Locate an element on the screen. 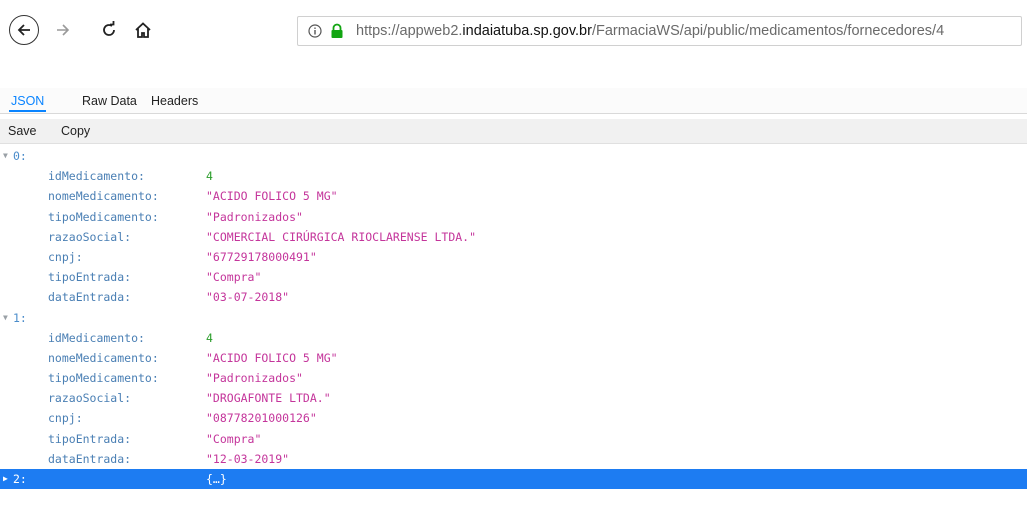  field-value: "67729178000491" is located at coordinates (261, 256).